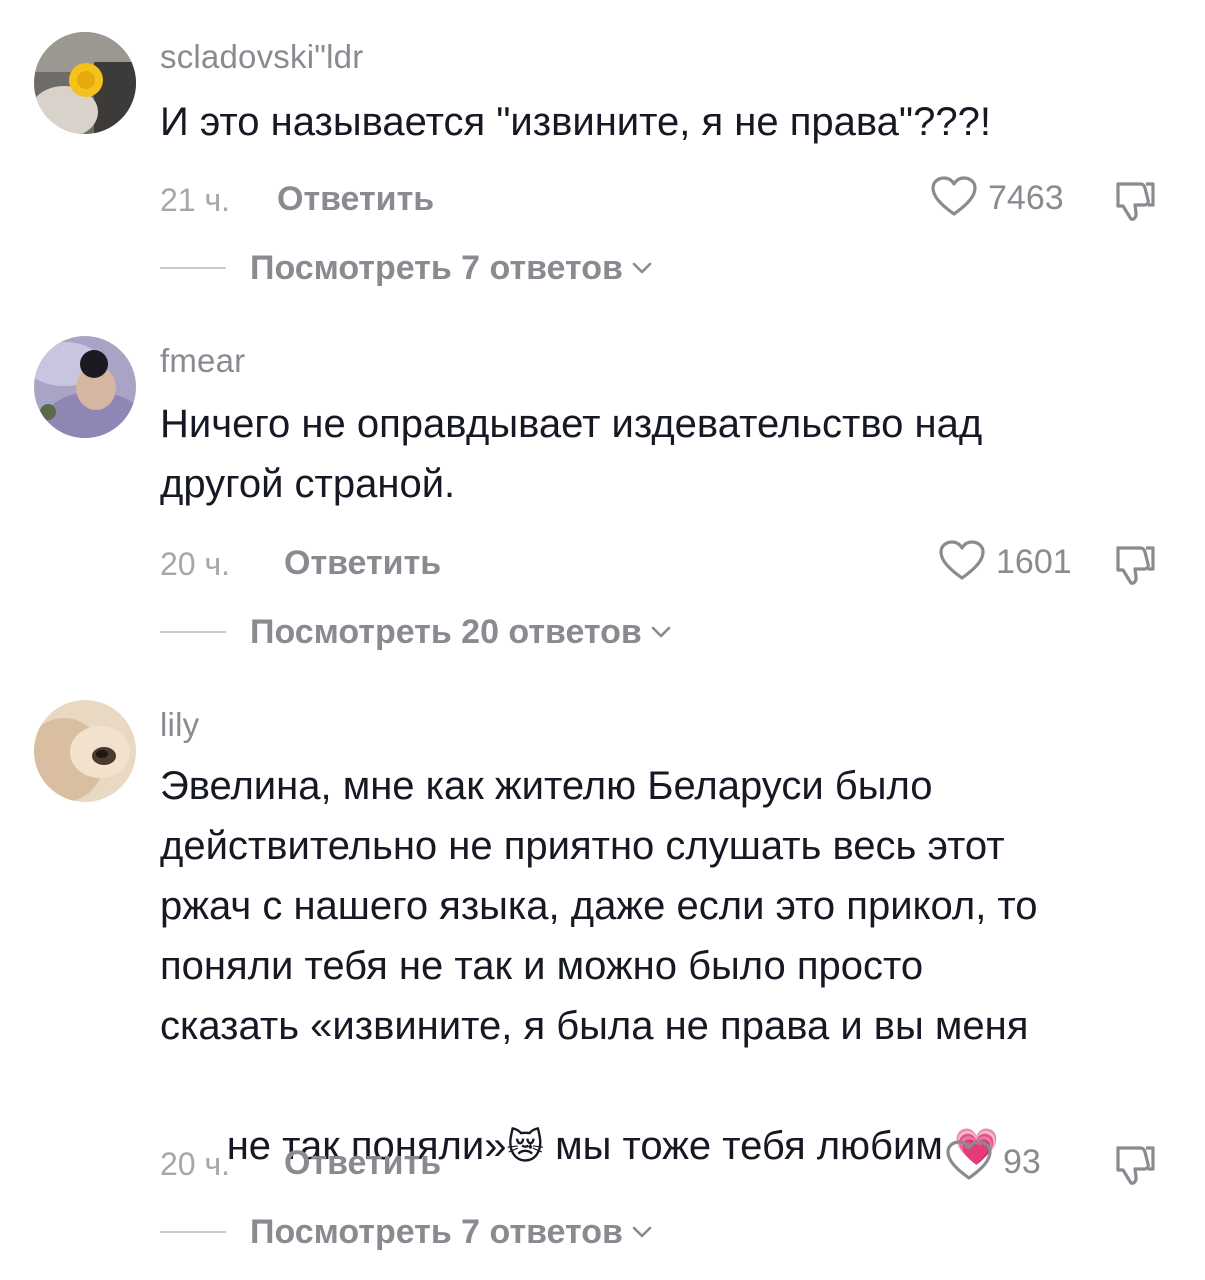 This screenshot has height=1280, width=1205. What do you see at coordinates (542, 966) in the screenshot?
I see `comment-text-line: поняли тебя не так и можно было просто` at bounding box center [542, 966].